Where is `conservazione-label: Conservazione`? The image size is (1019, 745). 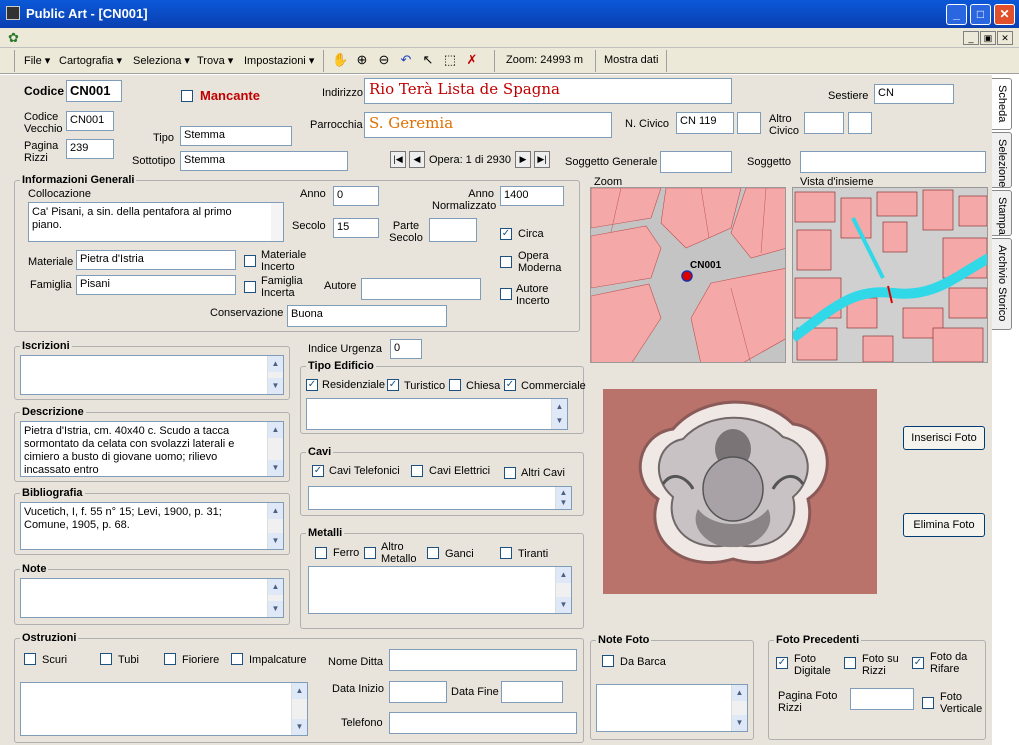
conservazione-label: Conservazione is located at coordinates (247, 313).